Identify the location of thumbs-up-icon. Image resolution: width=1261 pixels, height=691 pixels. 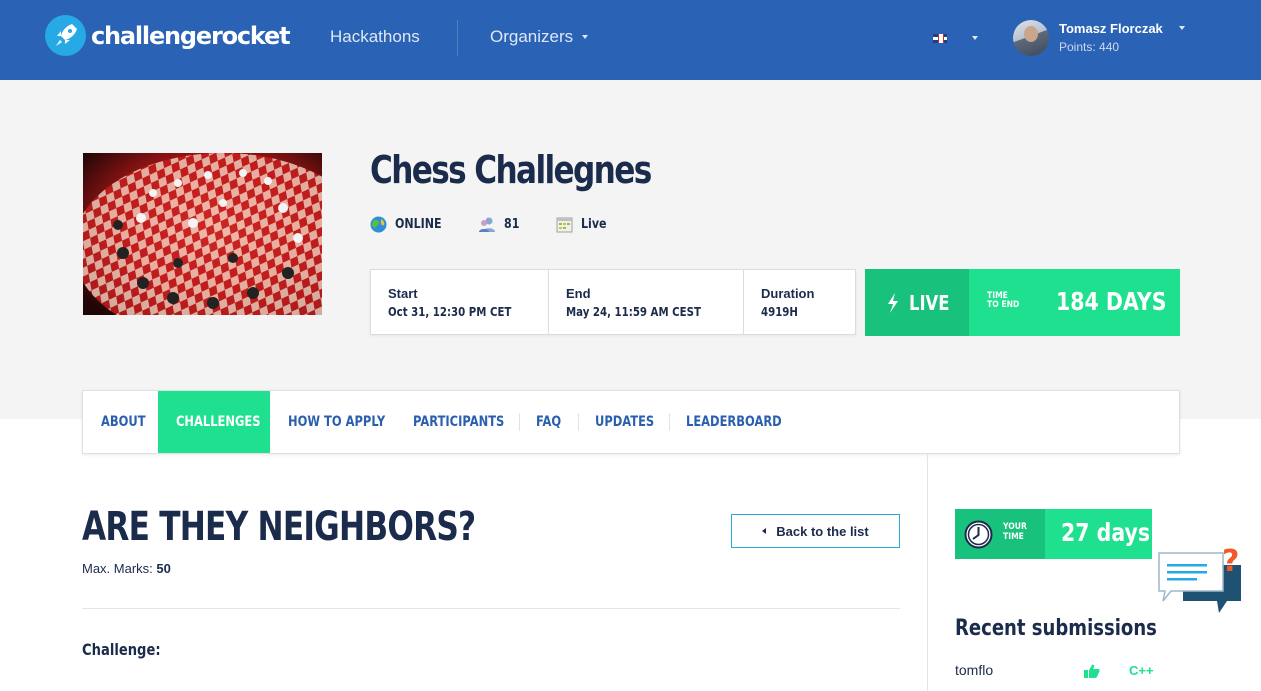
(1092, 671).